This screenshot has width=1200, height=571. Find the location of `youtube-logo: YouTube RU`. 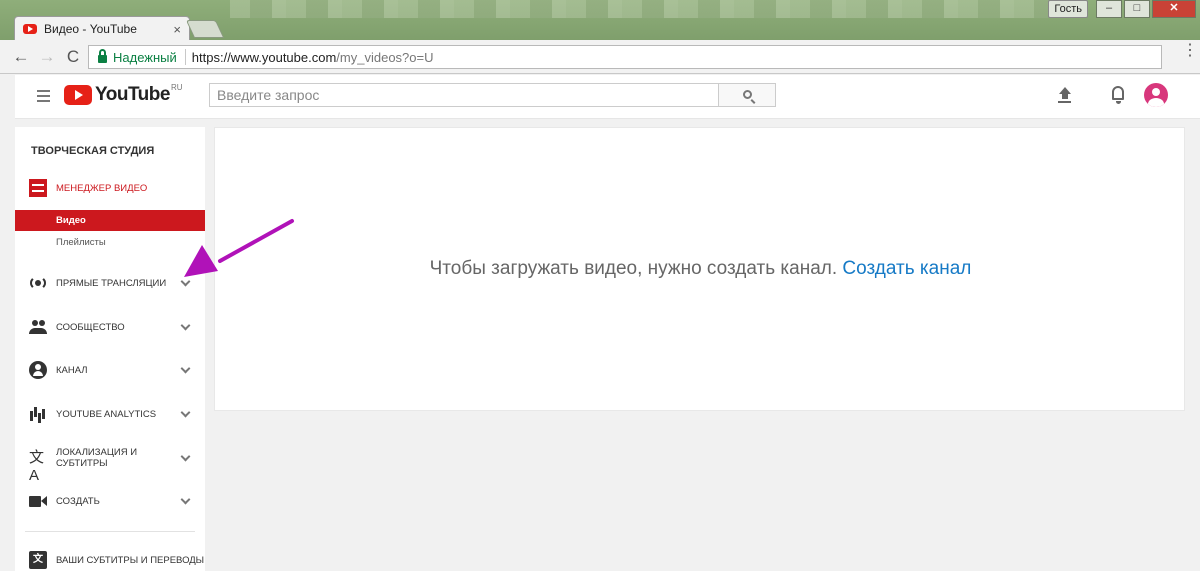

youtube-logo: YouTube RU is located at coordinates (123, 94).